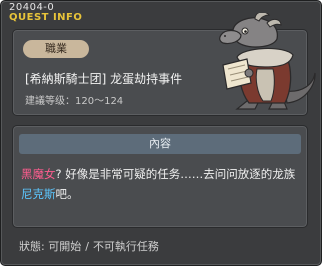 The height and width of the screenshot is (266, 322). I want to click on npc-name-black-witch: 黑魔女, so click(38, 174).